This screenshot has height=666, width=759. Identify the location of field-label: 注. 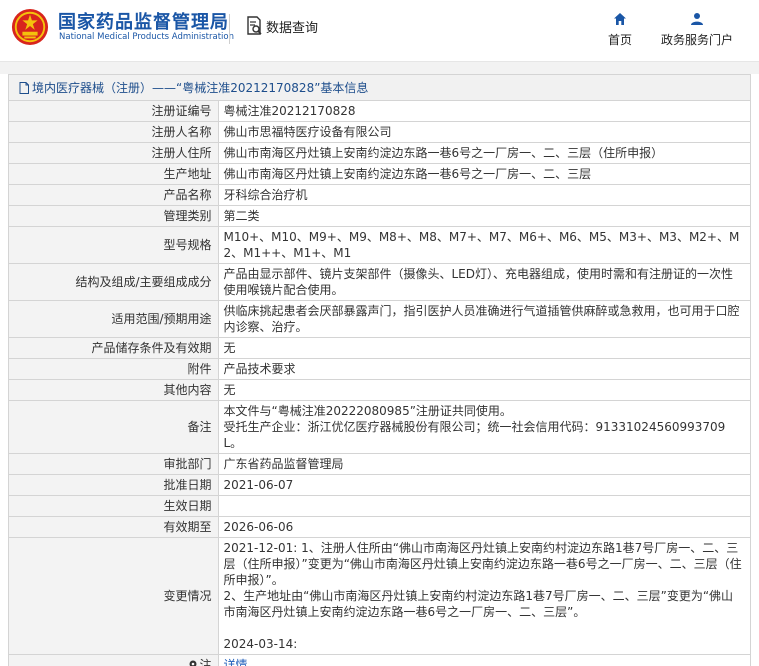
(114, 660).